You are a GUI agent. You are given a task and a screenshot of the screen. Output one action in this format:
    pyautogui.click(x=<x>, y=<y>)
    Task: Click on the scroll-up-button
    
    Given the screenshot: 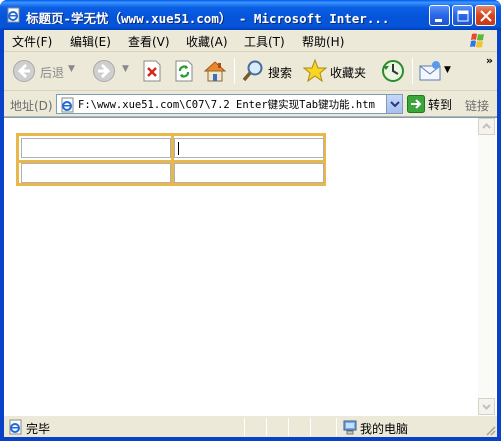 What is the action you would take?
    pyautogui.click(x=486, y=126)
    